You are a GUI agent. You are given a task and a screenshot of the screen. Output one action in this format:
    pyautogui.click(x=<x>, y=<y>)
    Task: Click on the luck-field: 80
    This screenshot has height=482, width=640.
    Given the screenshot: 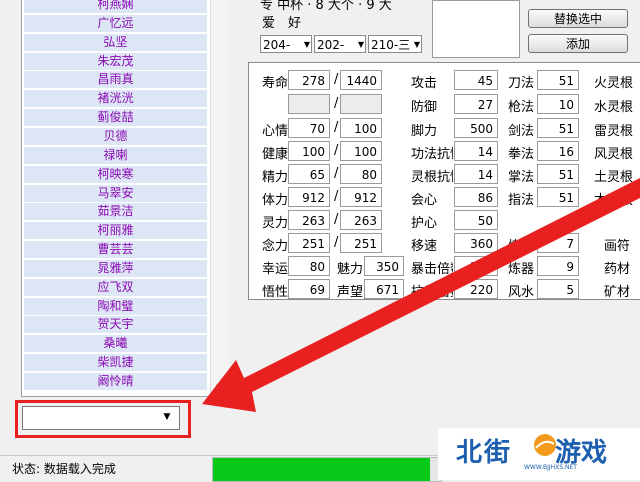 What is the action you would take?
    pyautogui.click(x=309, y=266)
    